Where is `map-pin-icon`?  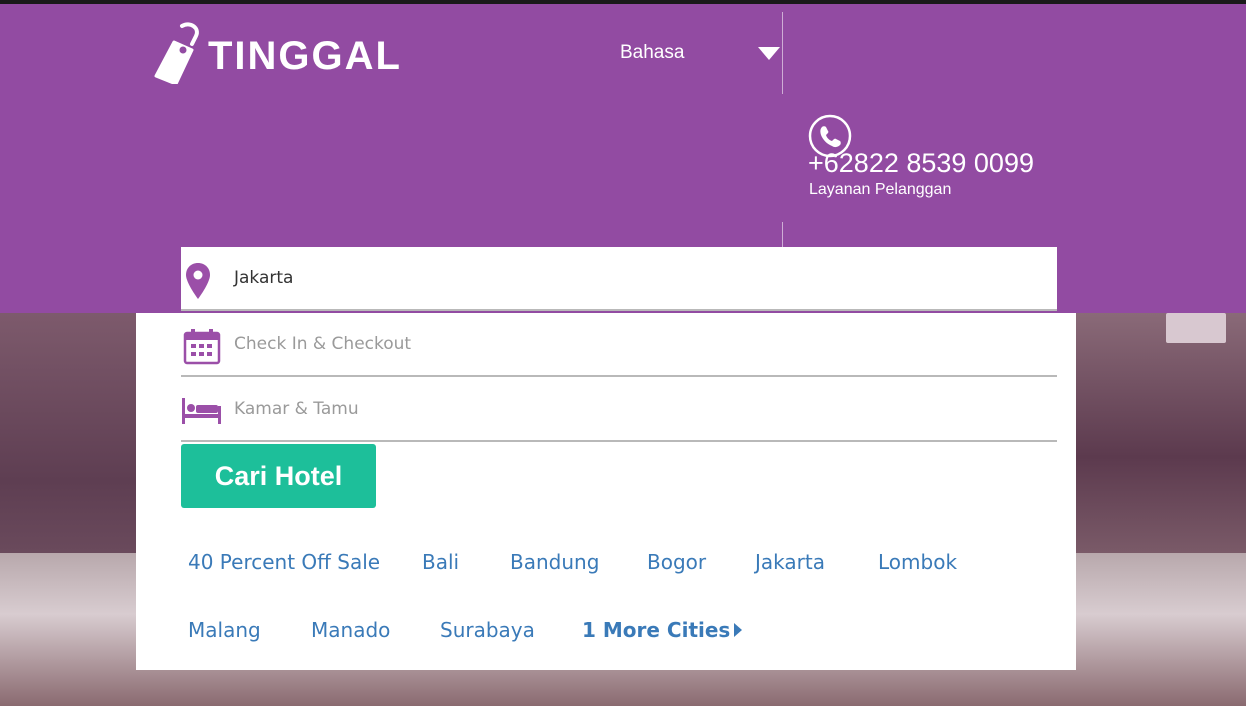 map-pin-icon is located at coordinates (198, 281).